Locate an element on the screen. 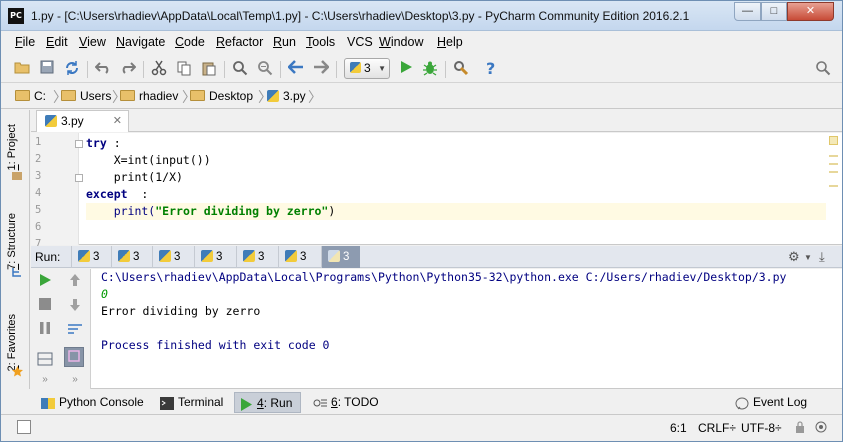 The height and width of the screenshot is (442, 843). chevron-down-icon: ▼ is located at coordinates (808, 257).